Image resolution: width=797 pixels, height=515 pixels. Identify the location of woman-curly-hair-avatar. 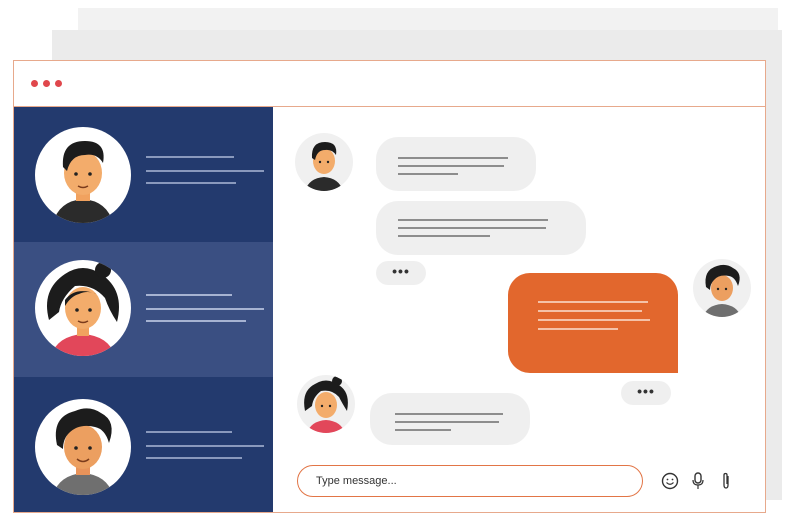
(83, 308).